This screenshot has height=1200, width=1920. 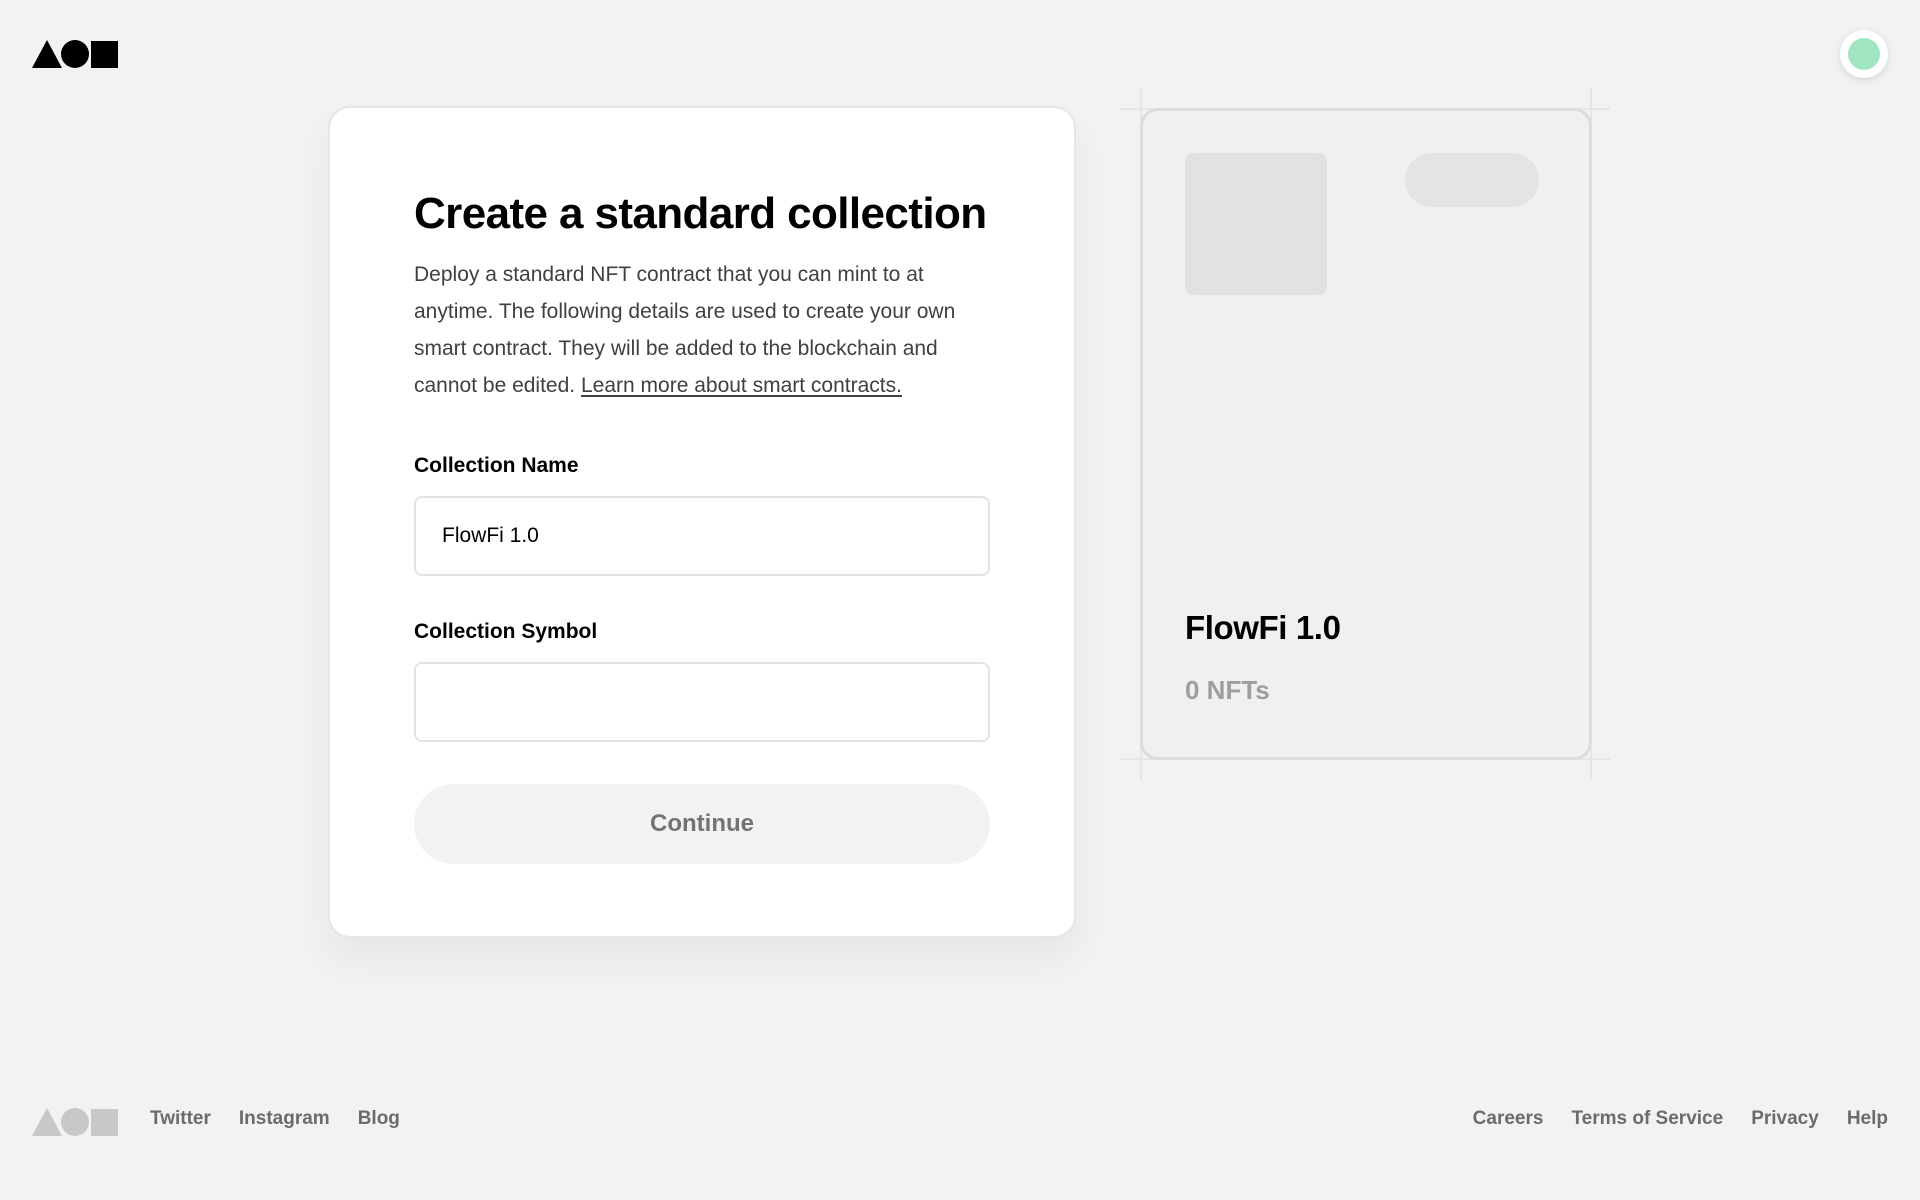 What do you see at coordinates (496, 465) in the screenshot?
I see `collection-name-label: Collection Name` at bounding box center [496, 465].